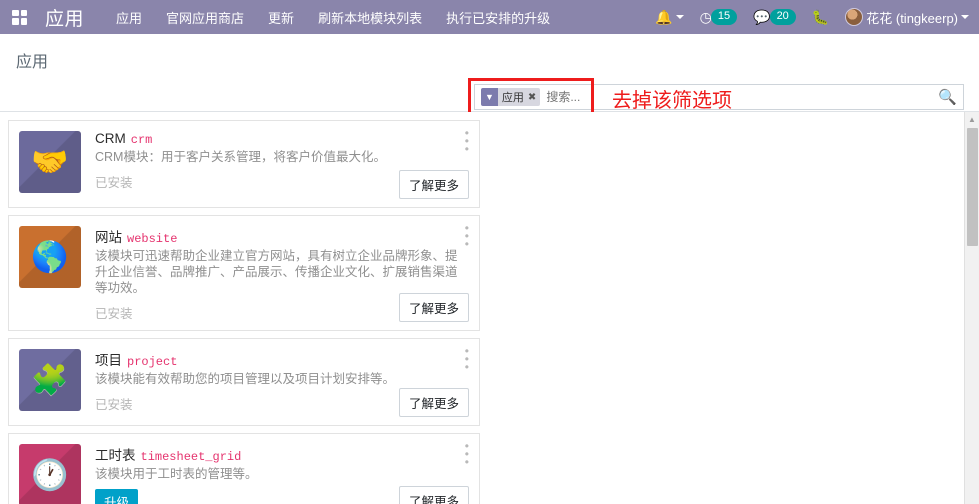 The height and width of the screenshot is (504, 979). What do you see at coordinates (152, 362) in the screenshot?
I see `app-technical-name: project` at bounding box center [152, 362].